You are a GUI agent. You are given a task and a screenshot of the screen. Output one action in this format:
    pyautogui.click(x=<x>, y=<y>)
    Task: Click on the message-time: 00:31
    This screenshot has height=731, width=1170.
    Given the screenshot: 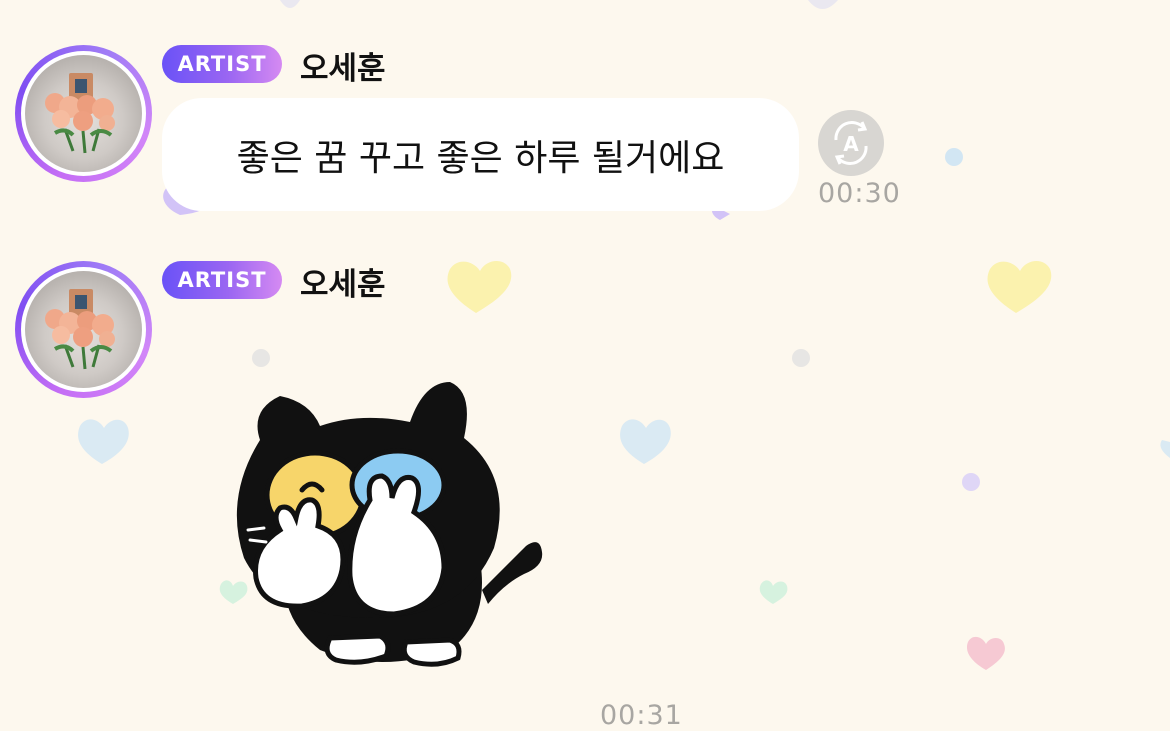 What is the action you would take?
    pyautogui.click(x=641, y=715)
    